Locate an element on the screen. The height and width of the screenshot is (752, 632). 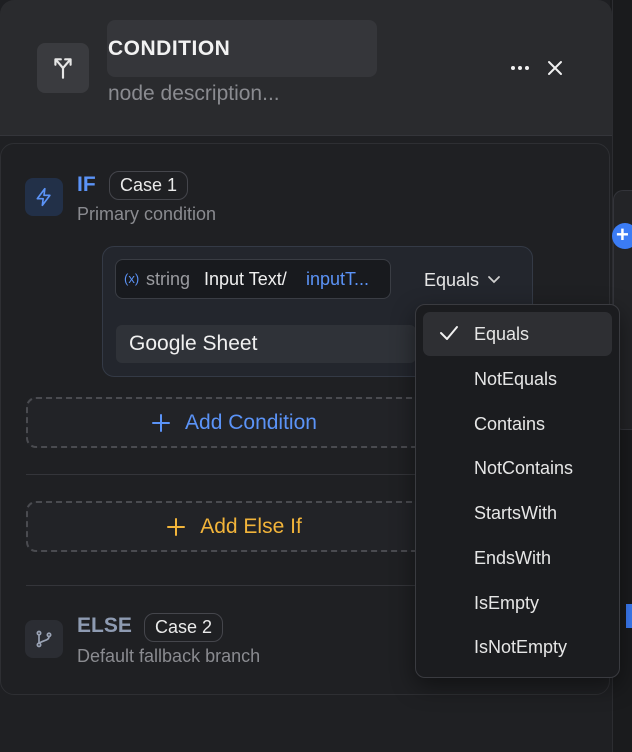
close-button is located at coordinates (555, 68).